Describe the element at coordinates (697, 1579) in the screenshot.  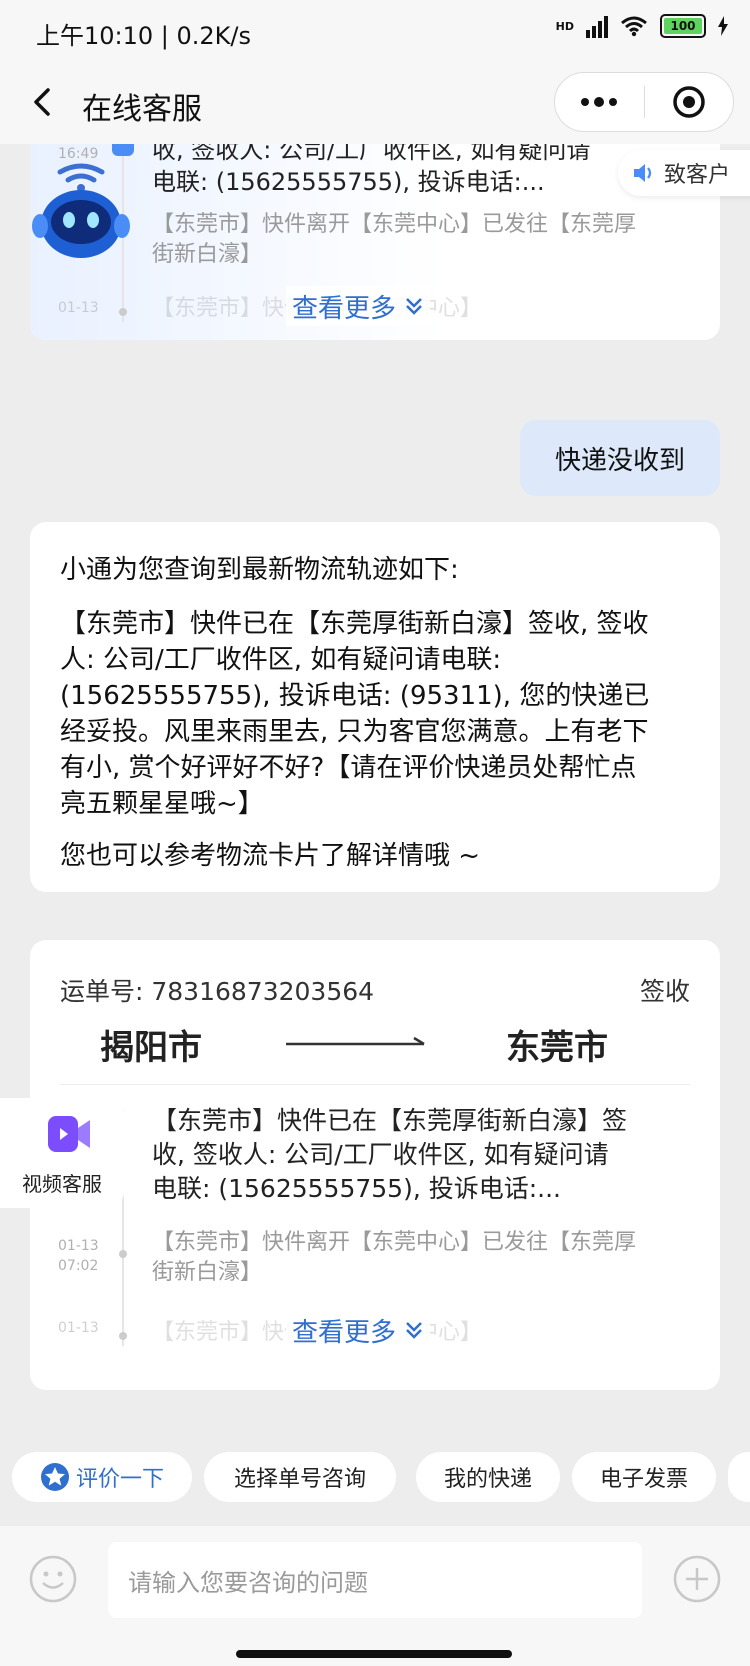
I see `plus-icon` at that location.